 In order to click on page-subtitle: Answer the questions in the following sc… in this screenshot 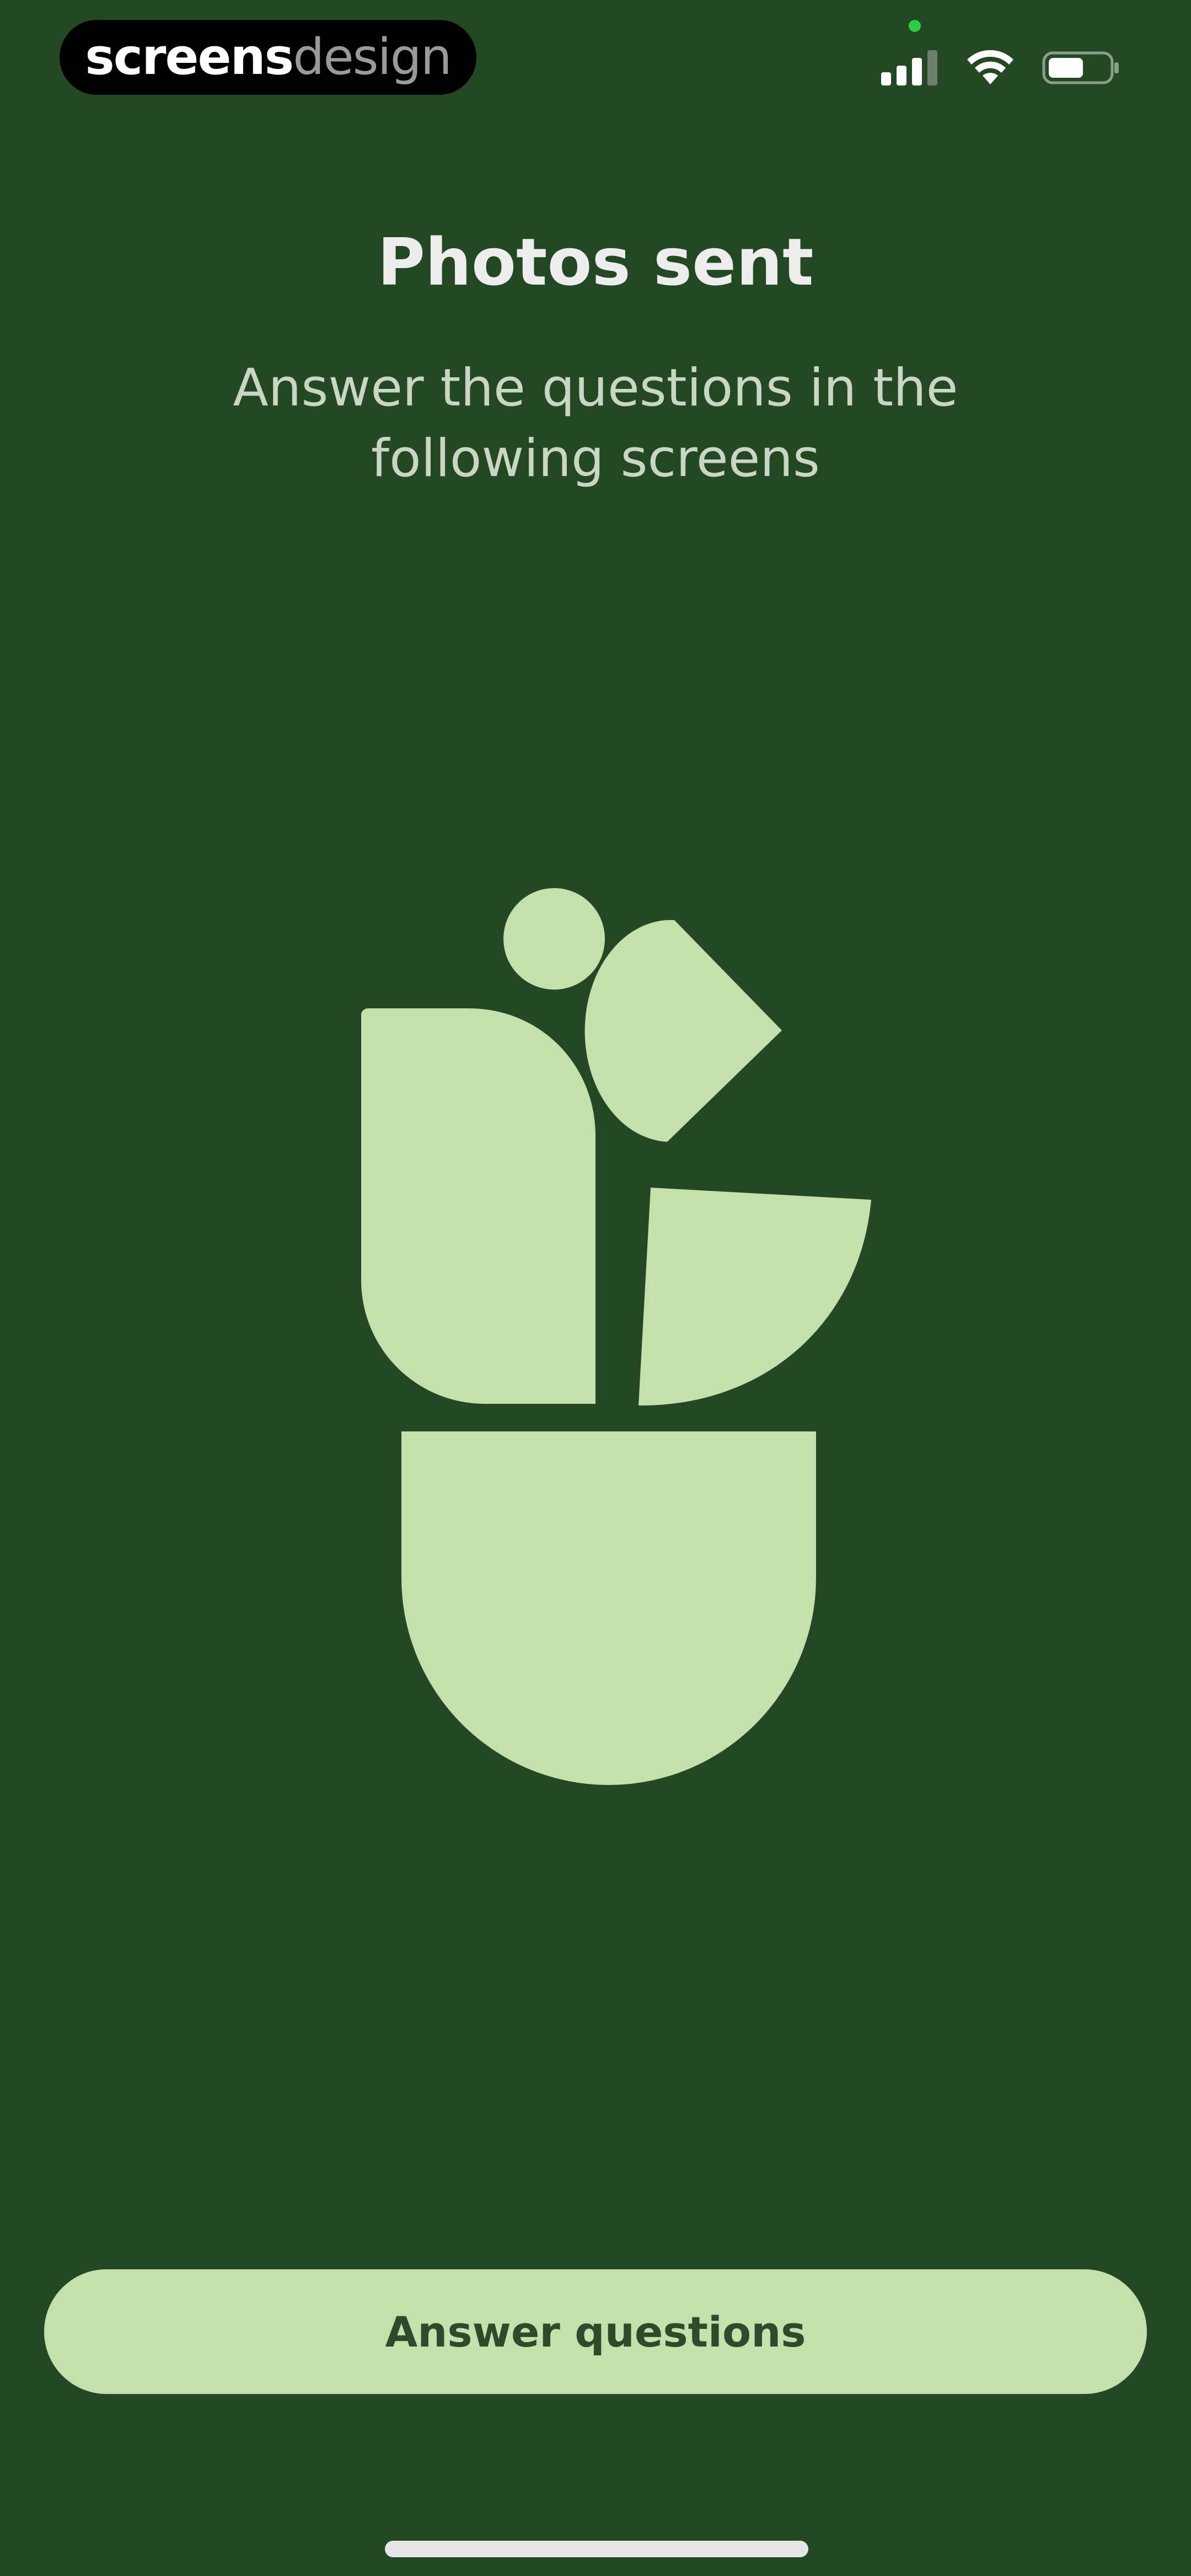, I will do `click(595, 423)`.